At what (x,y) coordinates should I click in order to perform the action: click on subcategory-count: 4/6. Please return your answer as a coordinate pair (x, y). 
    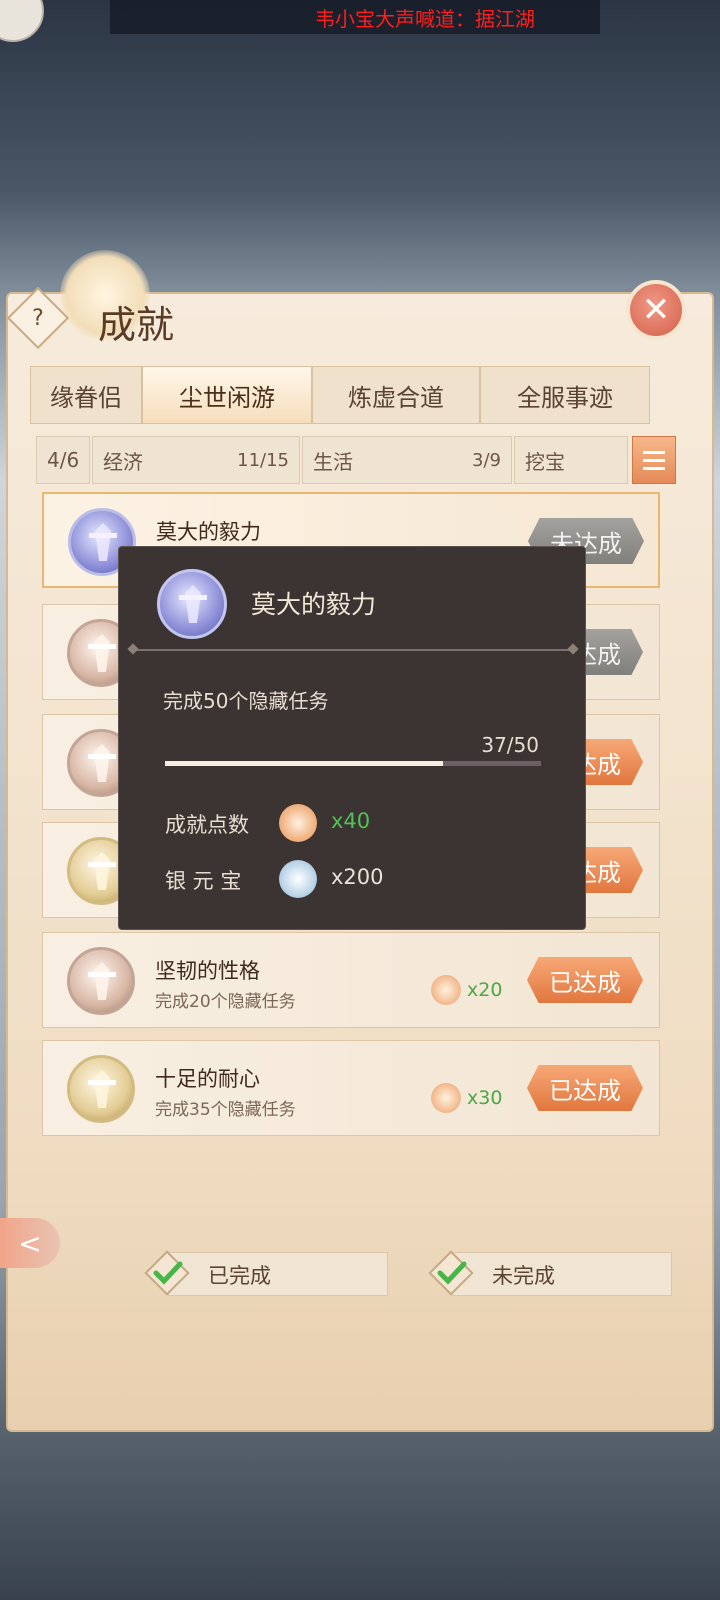
    Looking at the image, I should click on (63, 460).